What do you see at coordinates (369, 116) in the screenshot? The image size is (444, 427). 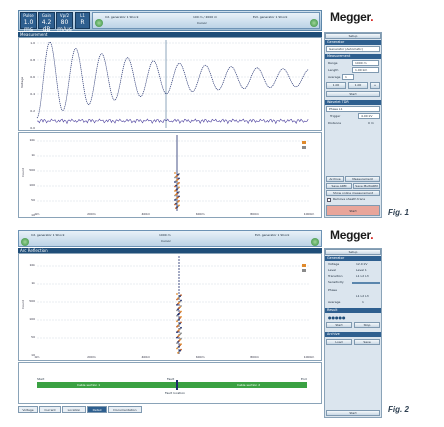 I see `trigger-field: 4.00 kV` at bounding box center [369, 116].